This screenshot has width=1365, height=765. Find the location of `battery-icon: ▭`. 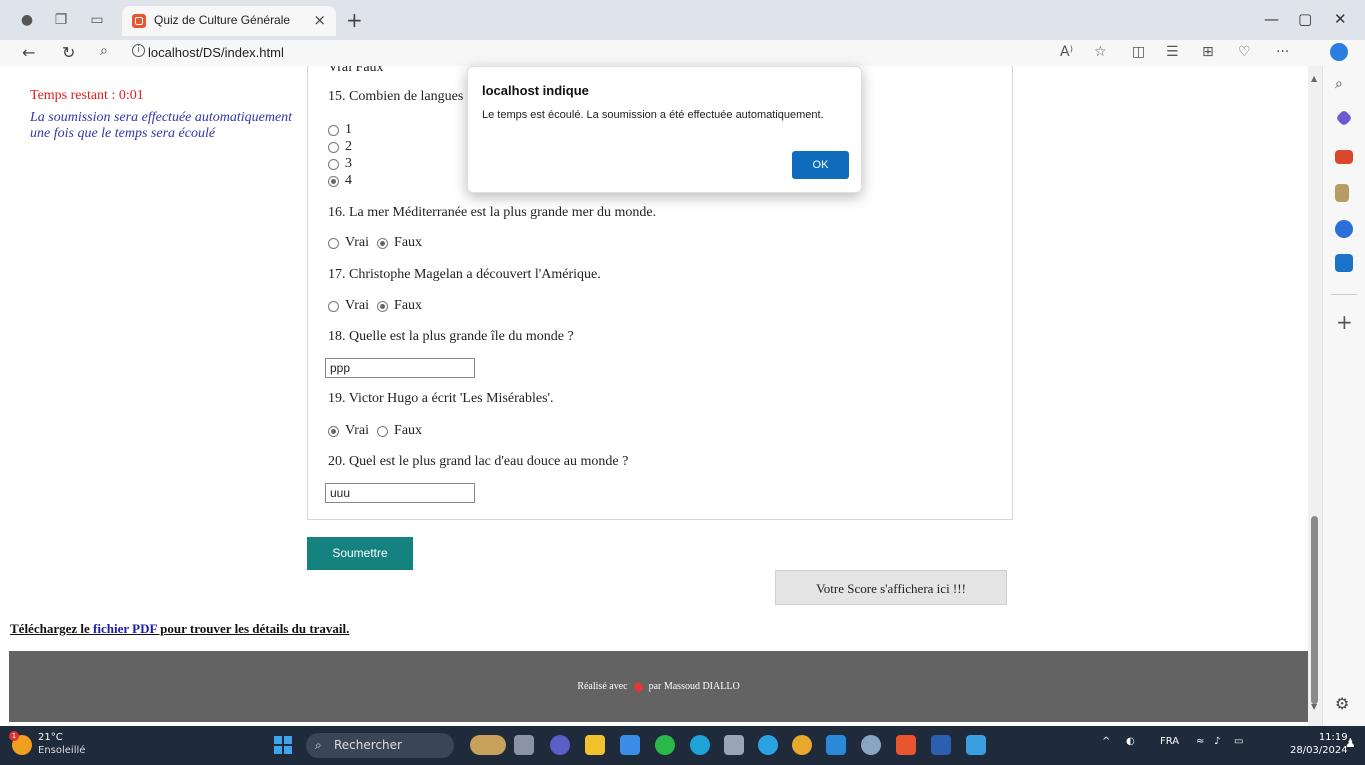

battery-icon: ▭ is located at coordinates (1238, 741).